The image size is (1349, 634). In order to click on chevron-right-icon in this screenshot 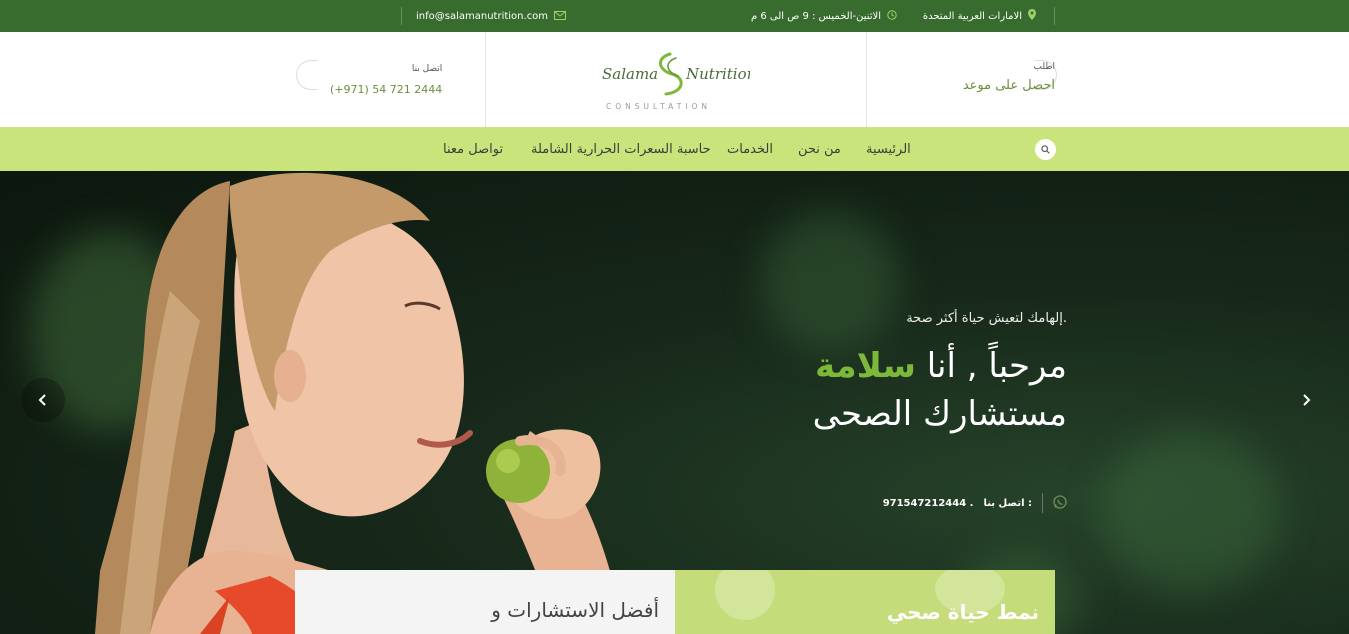, I will do `click(1307, 400)`.